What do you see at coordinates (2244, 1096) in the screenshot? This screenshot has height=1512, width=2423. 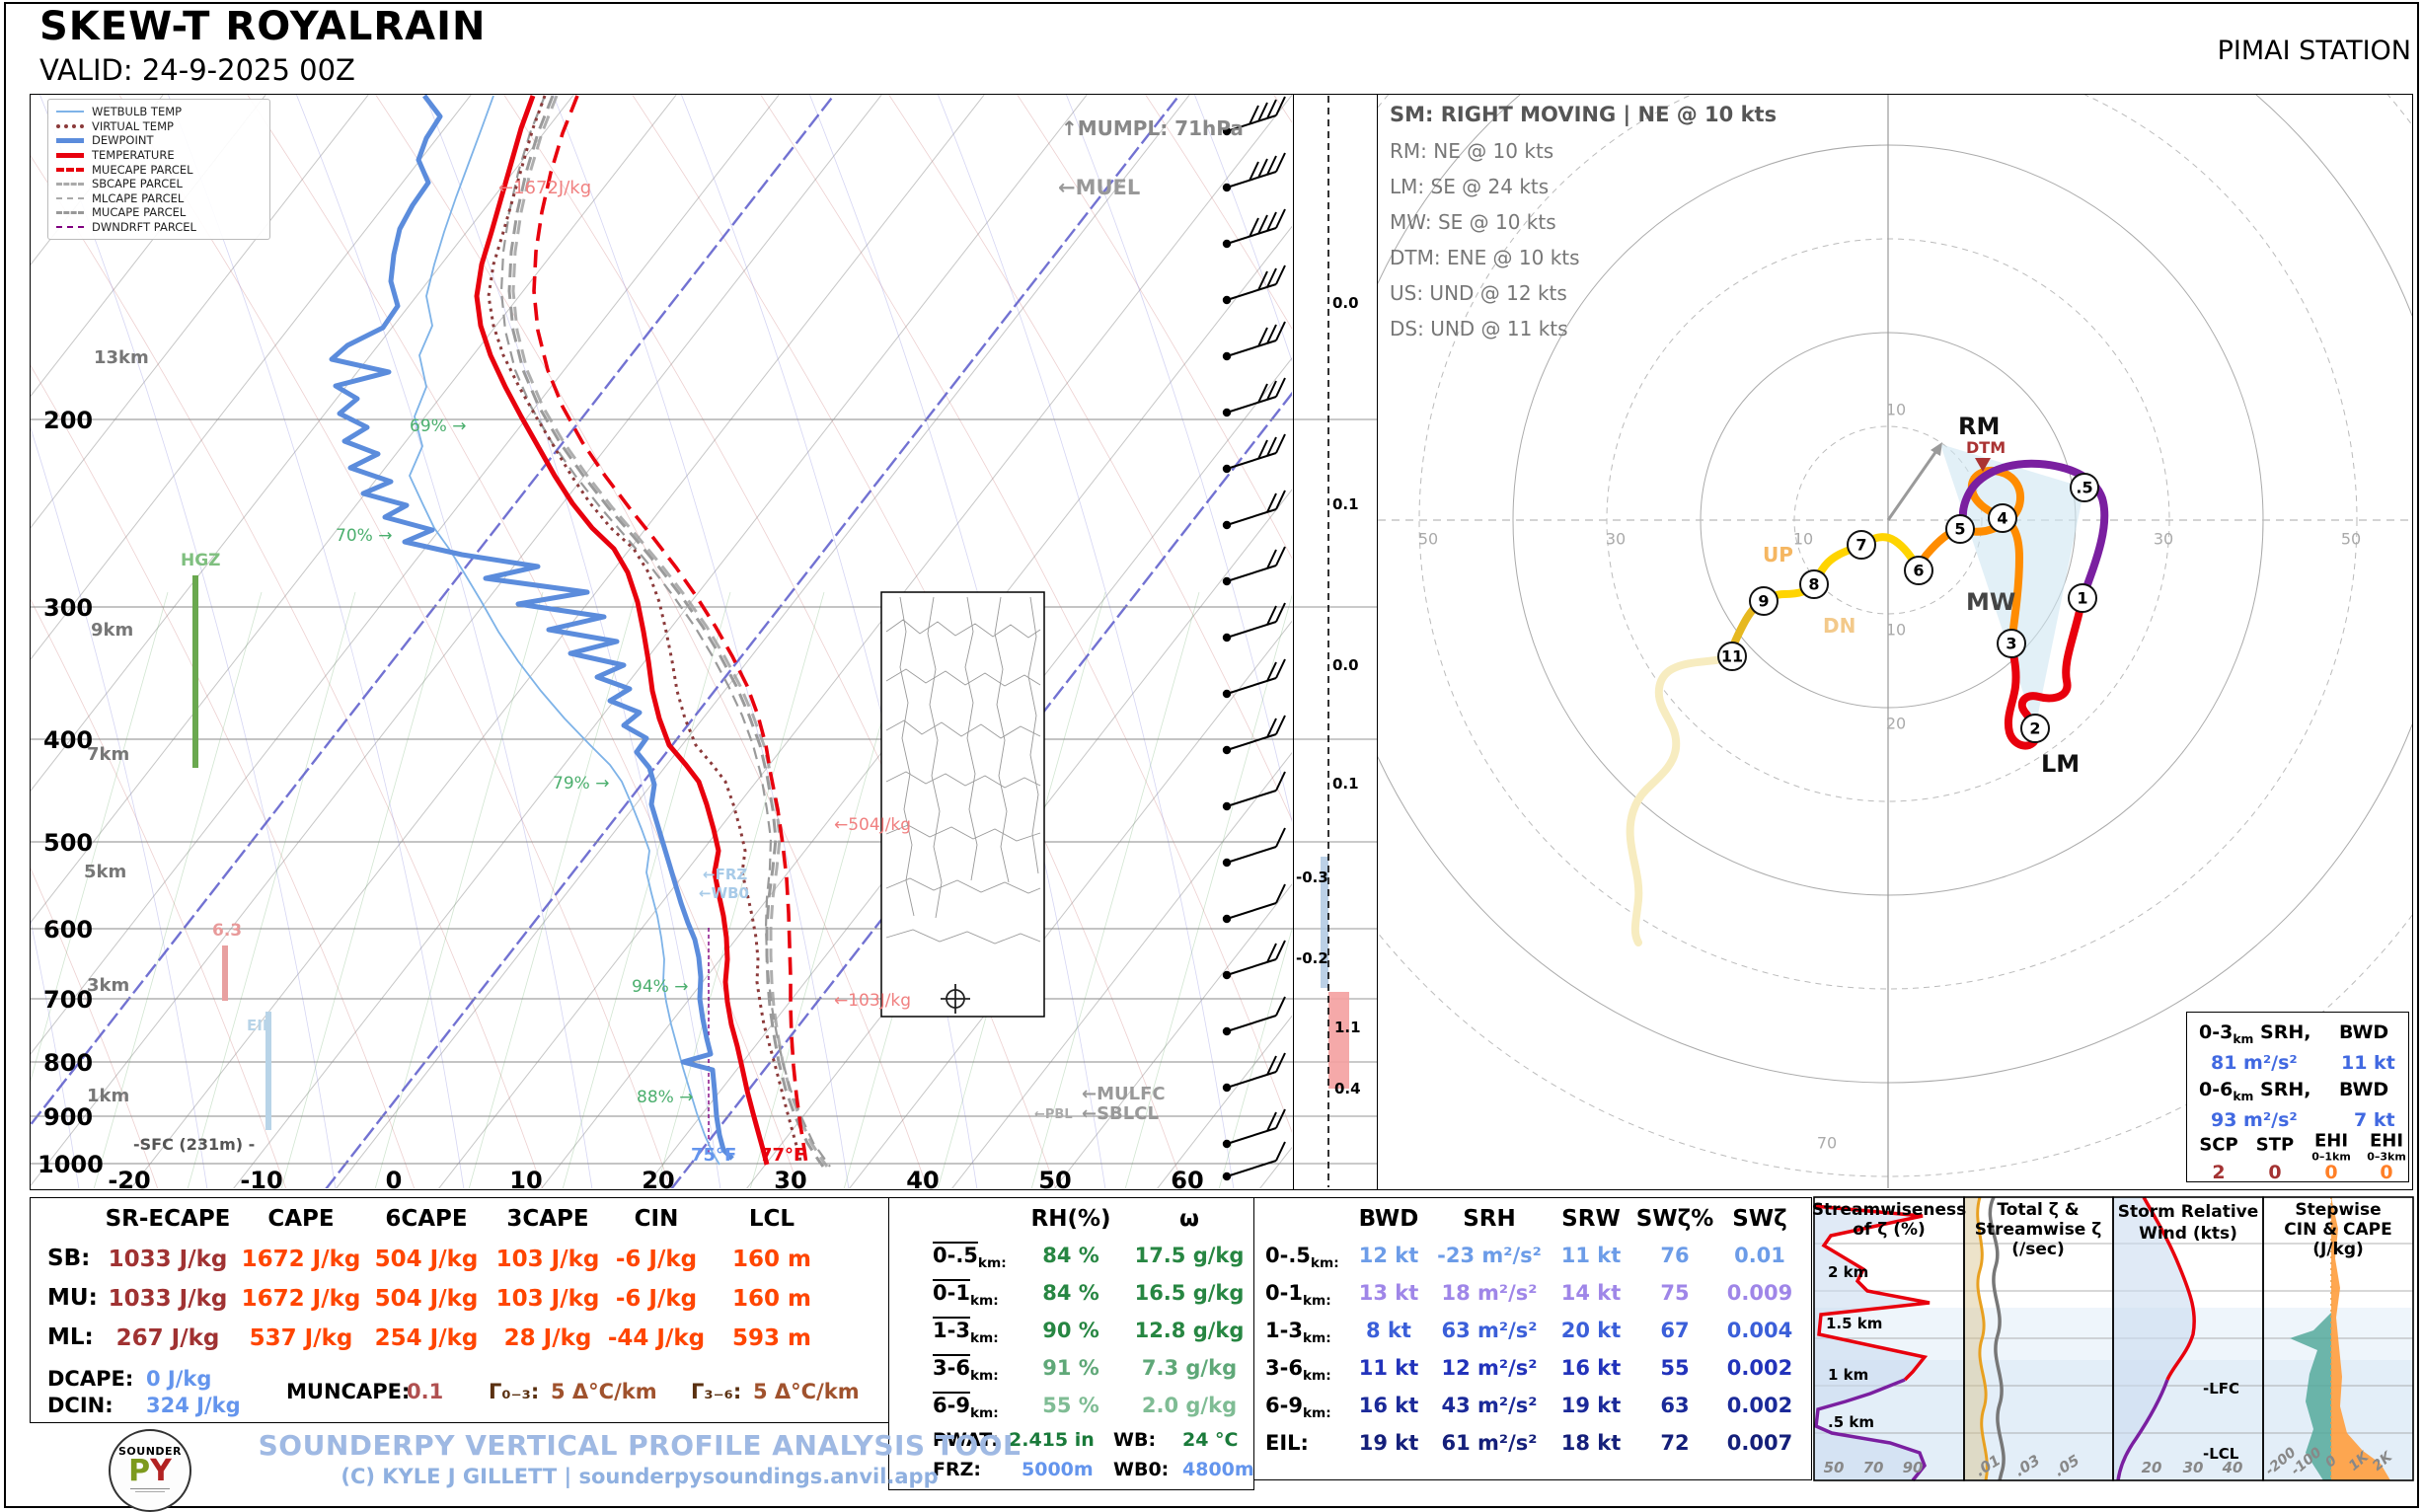 I see `srh06-range-unit: km` at bounding box center [2244, 1096].